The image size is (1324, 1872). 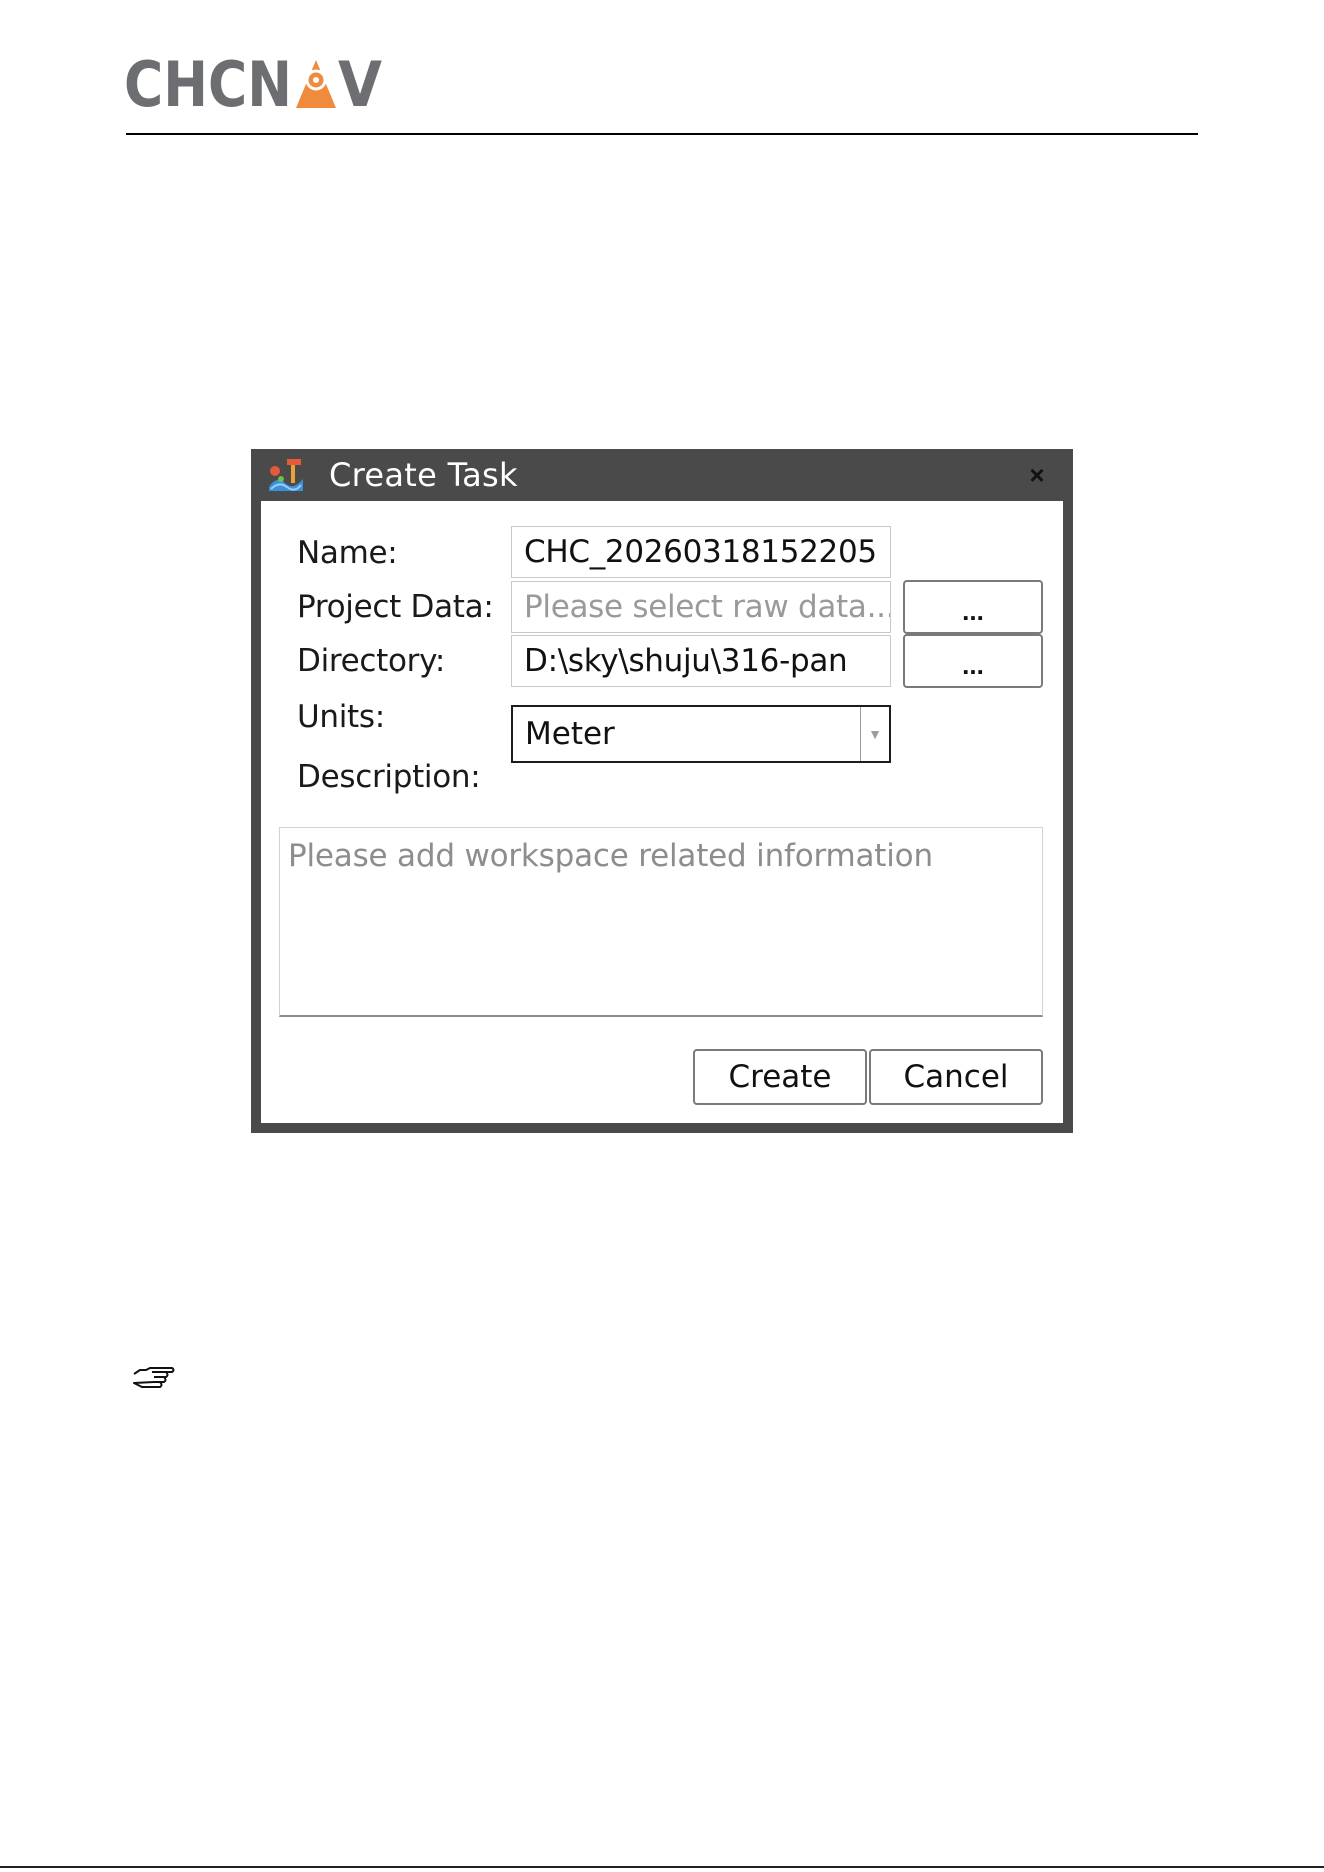 What do you see at coordinates (874, 734) in the screenshot?
I see `chevron-down-icon: ▼` at bounding box center [874, 734].